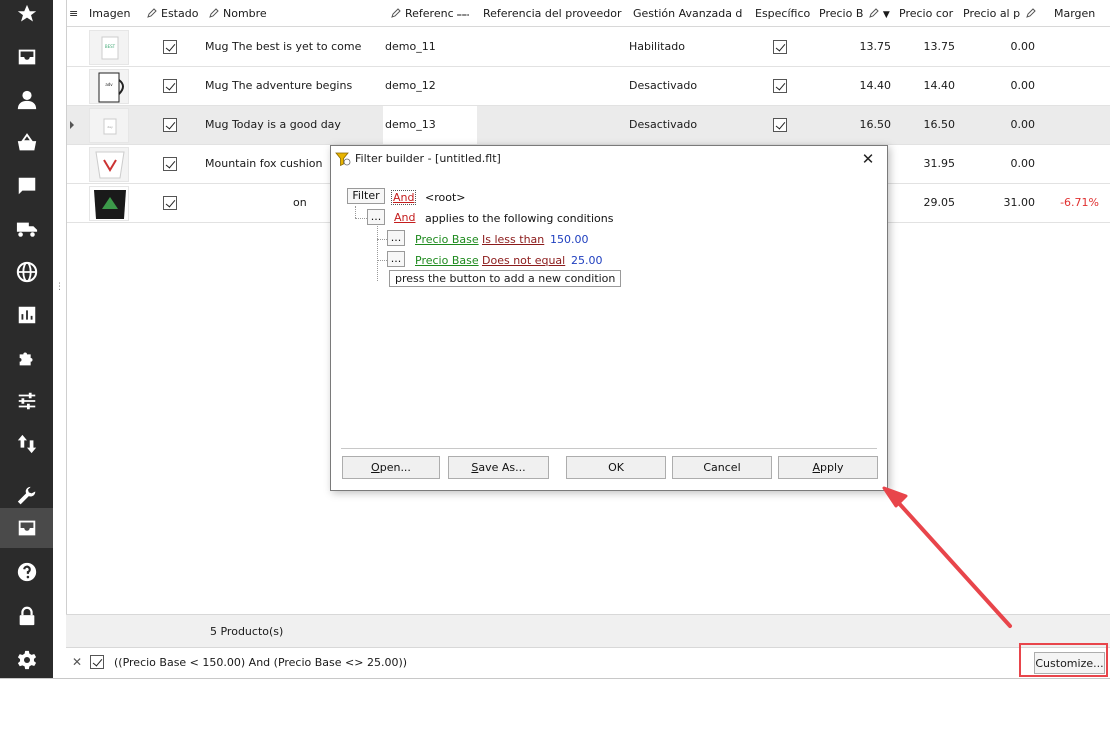  Describe the element at coordinates (295, 125) in the screenshot. I see `product-name: Mug Today is a good day` at that location.